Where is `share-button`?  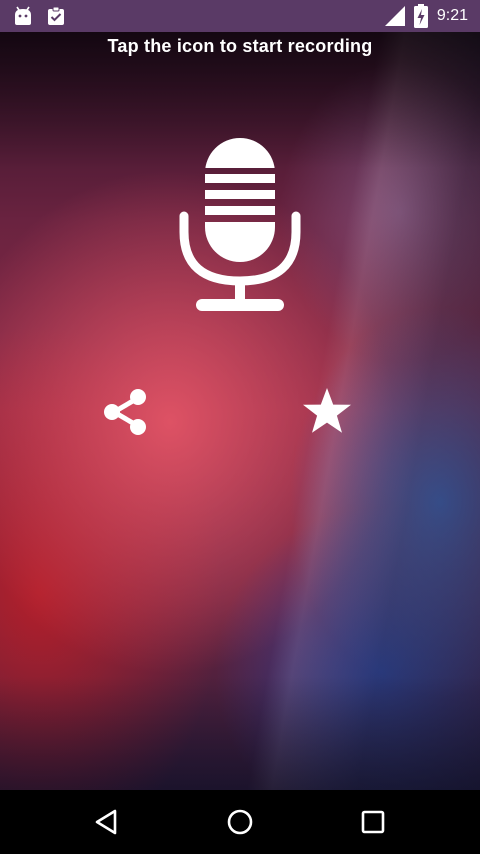
share-button is located at coordinates (126, 412).